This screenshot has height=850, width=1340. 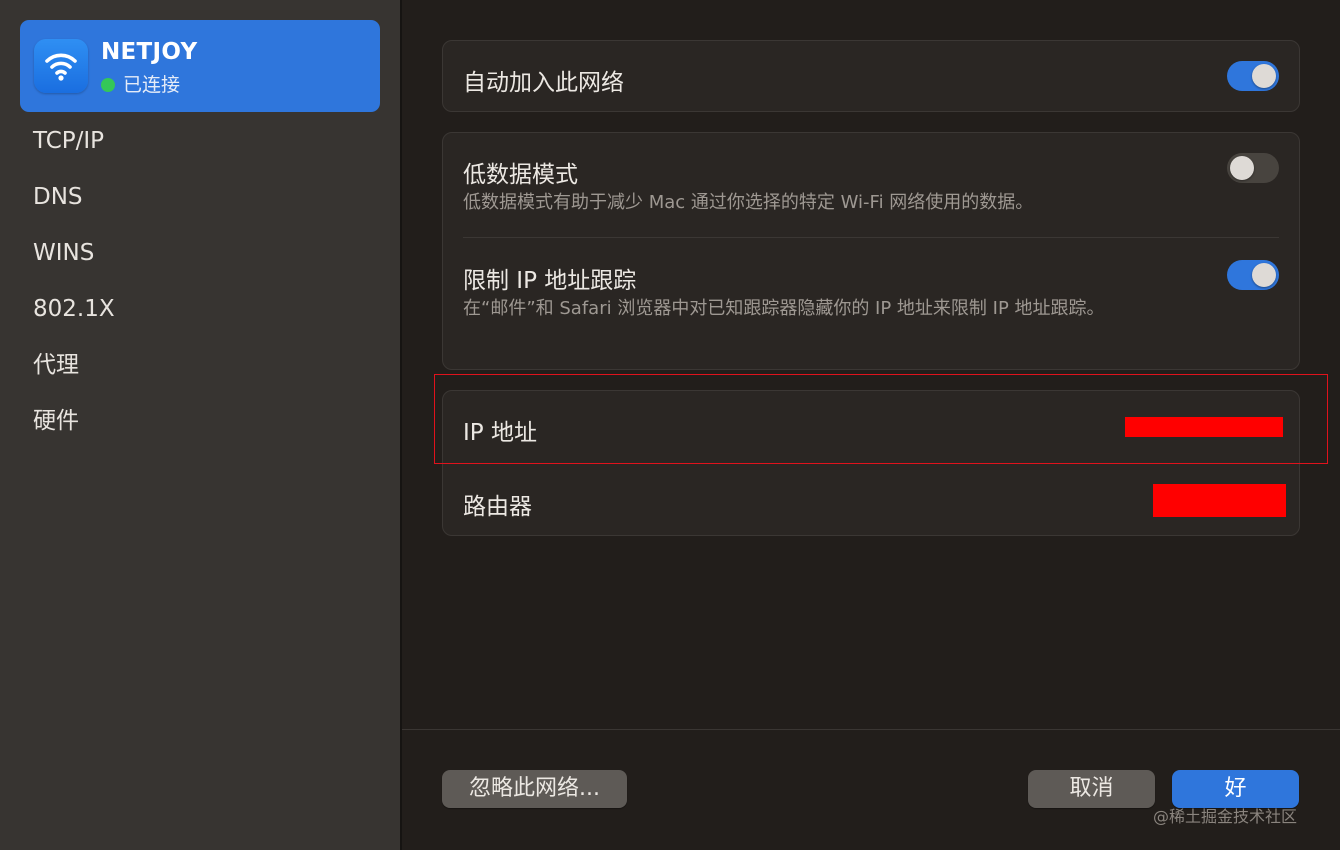 What do you see at coordinates (871, 237) in the screenshot?
I see `divider` at bounding box center [871, 237].